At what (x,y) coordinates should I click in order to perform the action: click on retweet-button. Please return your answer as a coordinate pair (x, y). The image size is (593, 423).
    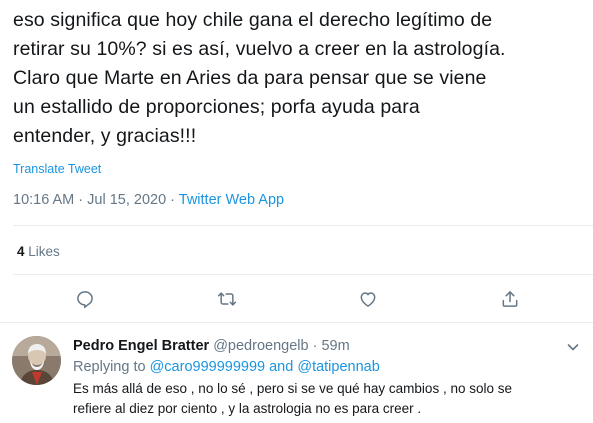
    Looking at the image, I should click on (227, 299).